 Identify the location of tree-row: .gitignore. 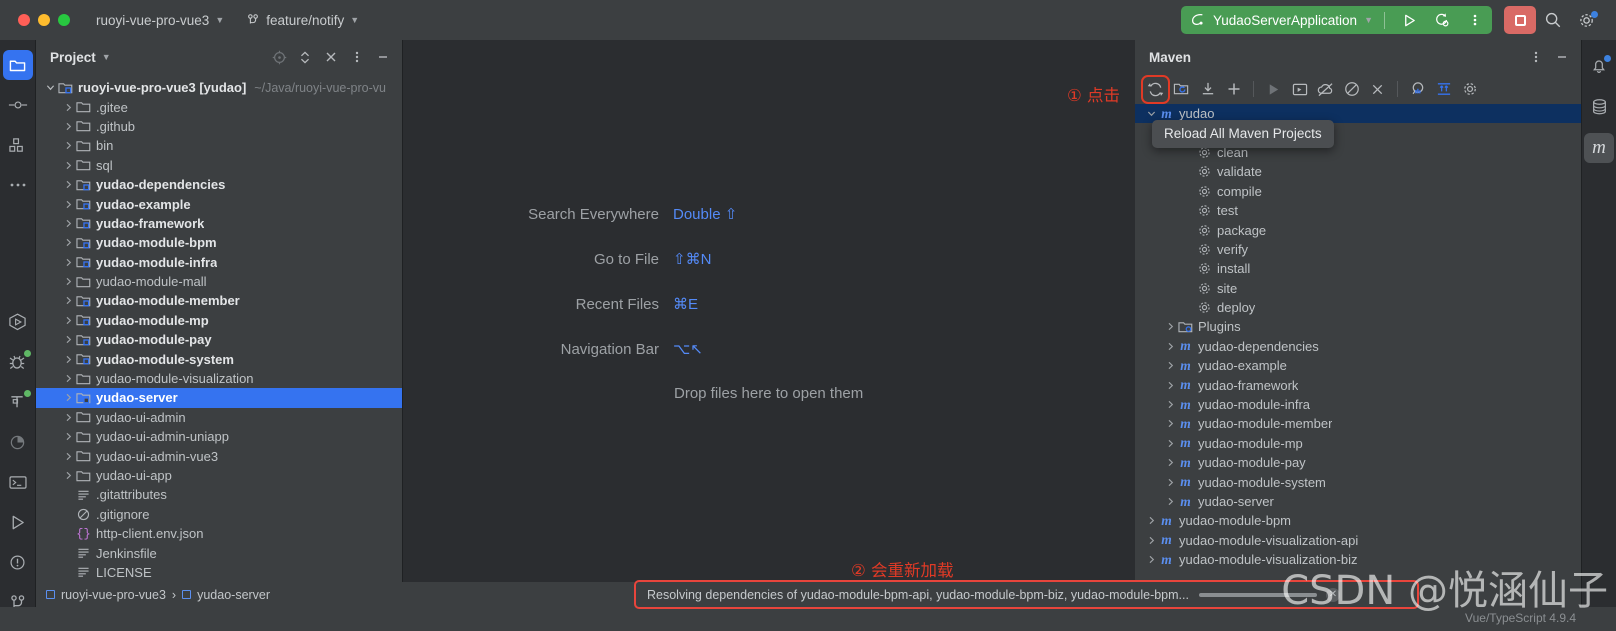
(219, 514).